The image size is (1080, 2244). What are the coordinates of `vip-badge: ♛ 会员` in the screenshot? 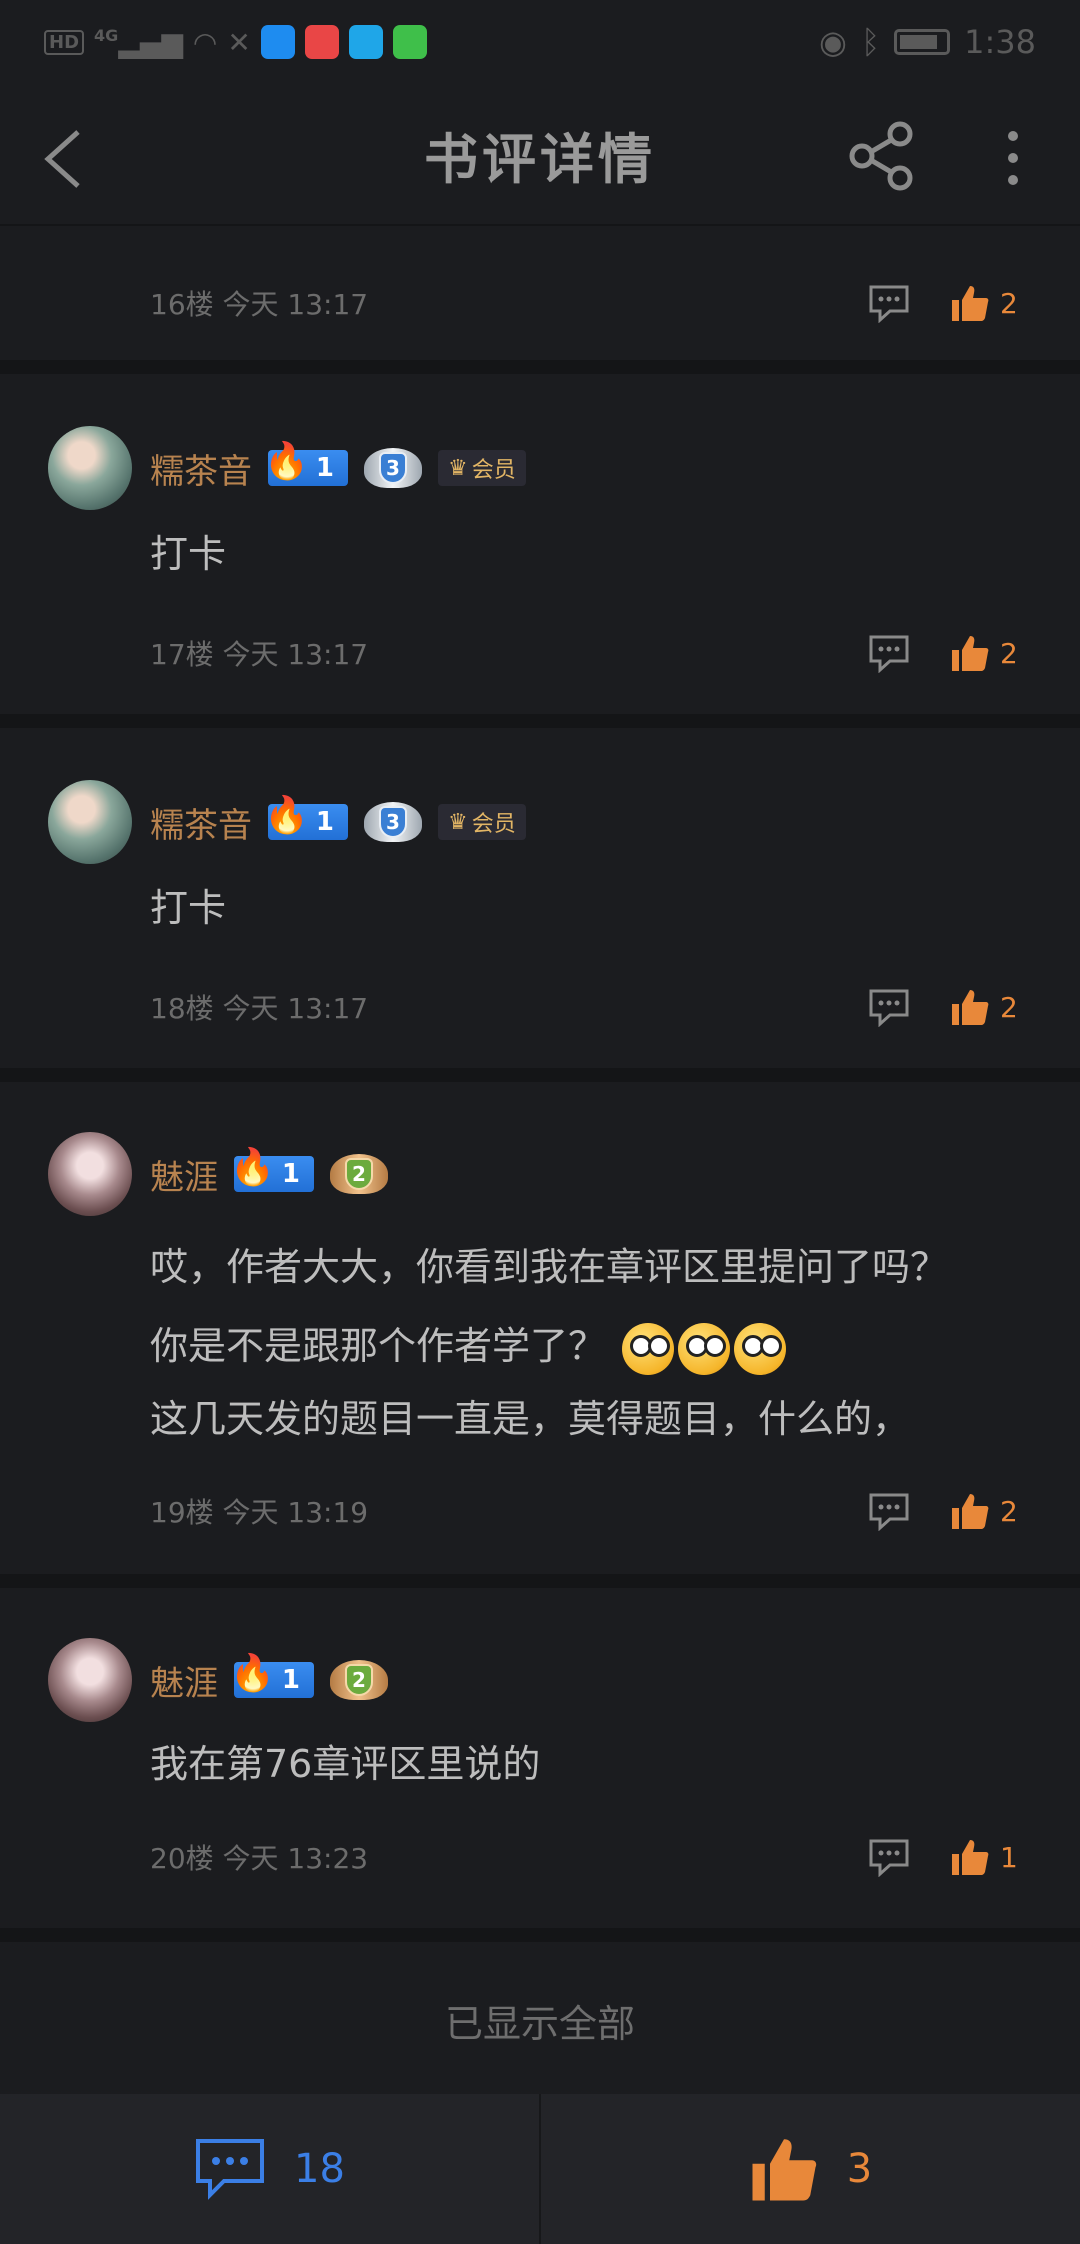 It's located at (482, 822).